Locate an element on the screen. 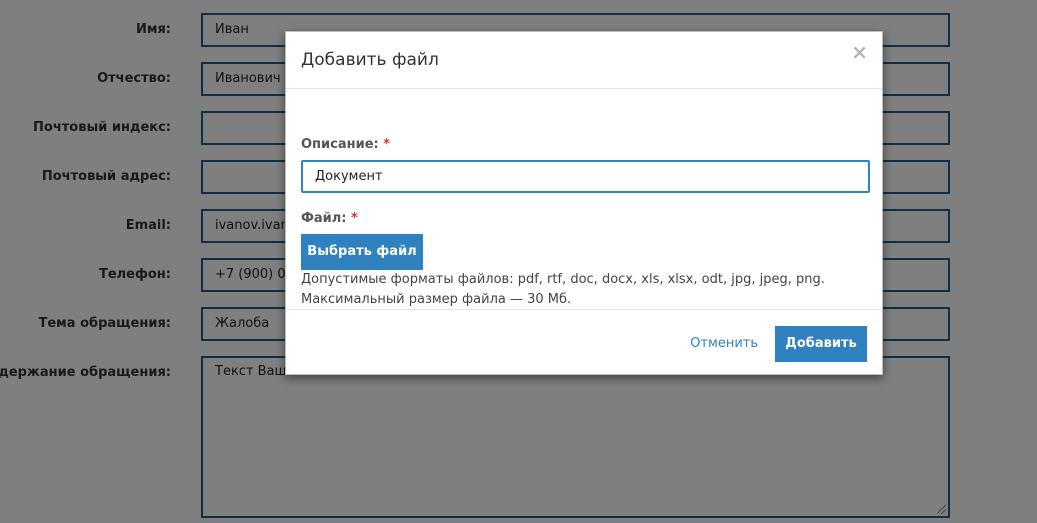  dialog-header: Добавить файл × is located at coordinates (584, 60).